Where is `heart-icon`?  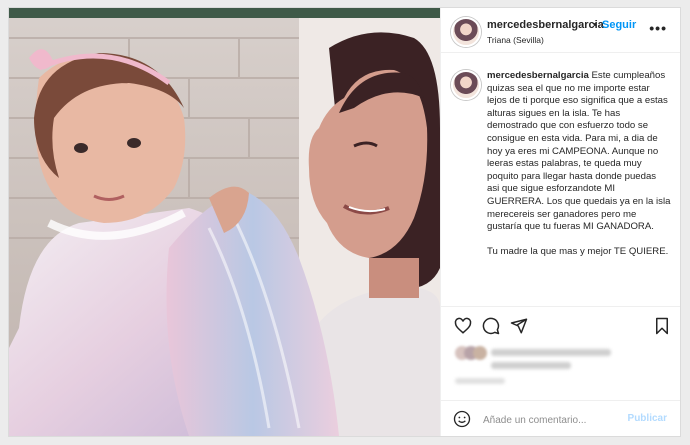 heart-icon is located at coordinates (463, 326).